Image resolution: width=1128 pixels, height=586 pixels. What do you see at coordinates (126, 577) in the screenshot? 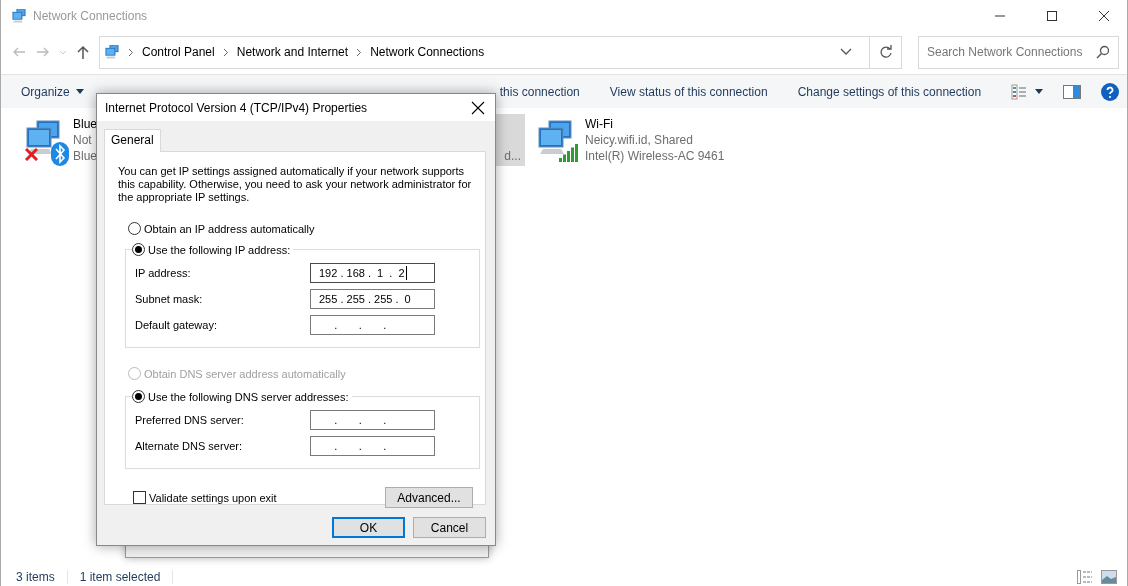
I see `status-text: 1 item selected` at bounding box center [126, 577].